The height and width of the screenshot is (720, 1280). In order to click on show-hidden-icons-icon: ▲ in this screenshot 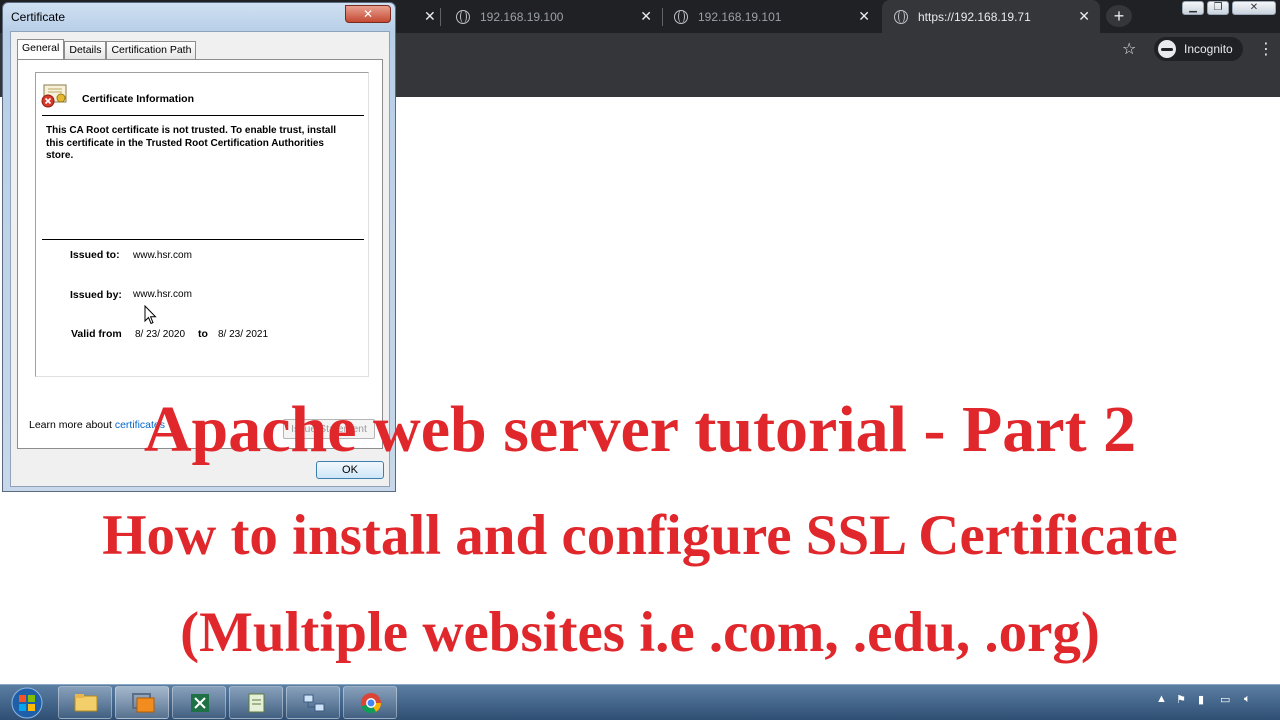, I will do `click(1161, 699)`.